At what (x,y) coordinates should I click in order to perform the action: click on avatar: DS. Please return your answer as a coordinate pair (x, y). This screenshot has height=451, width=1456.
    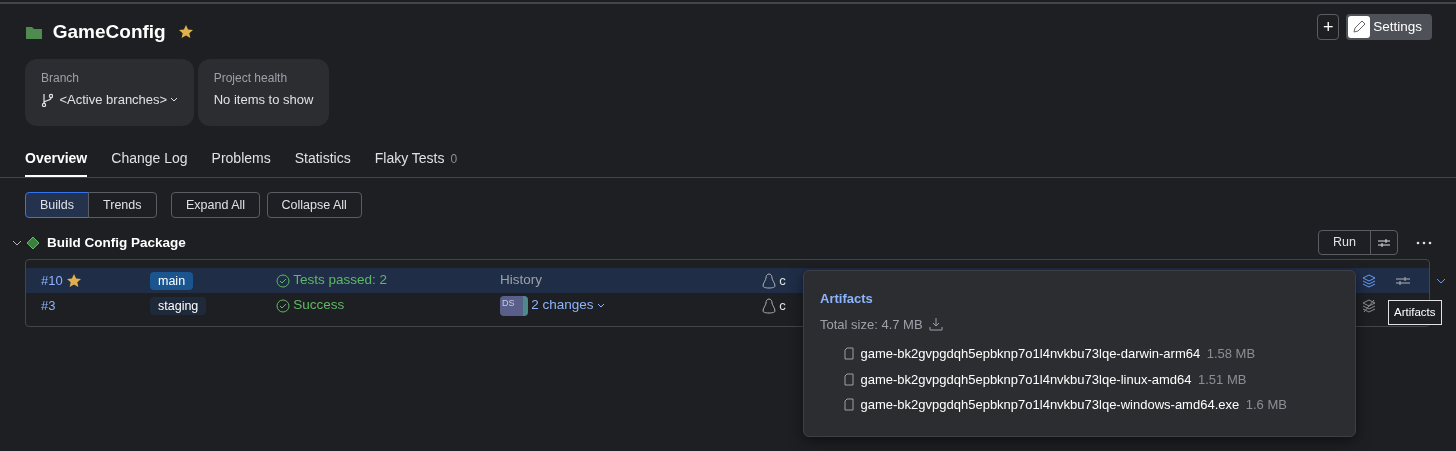
    Looking at the image, I should click on (514, 305).